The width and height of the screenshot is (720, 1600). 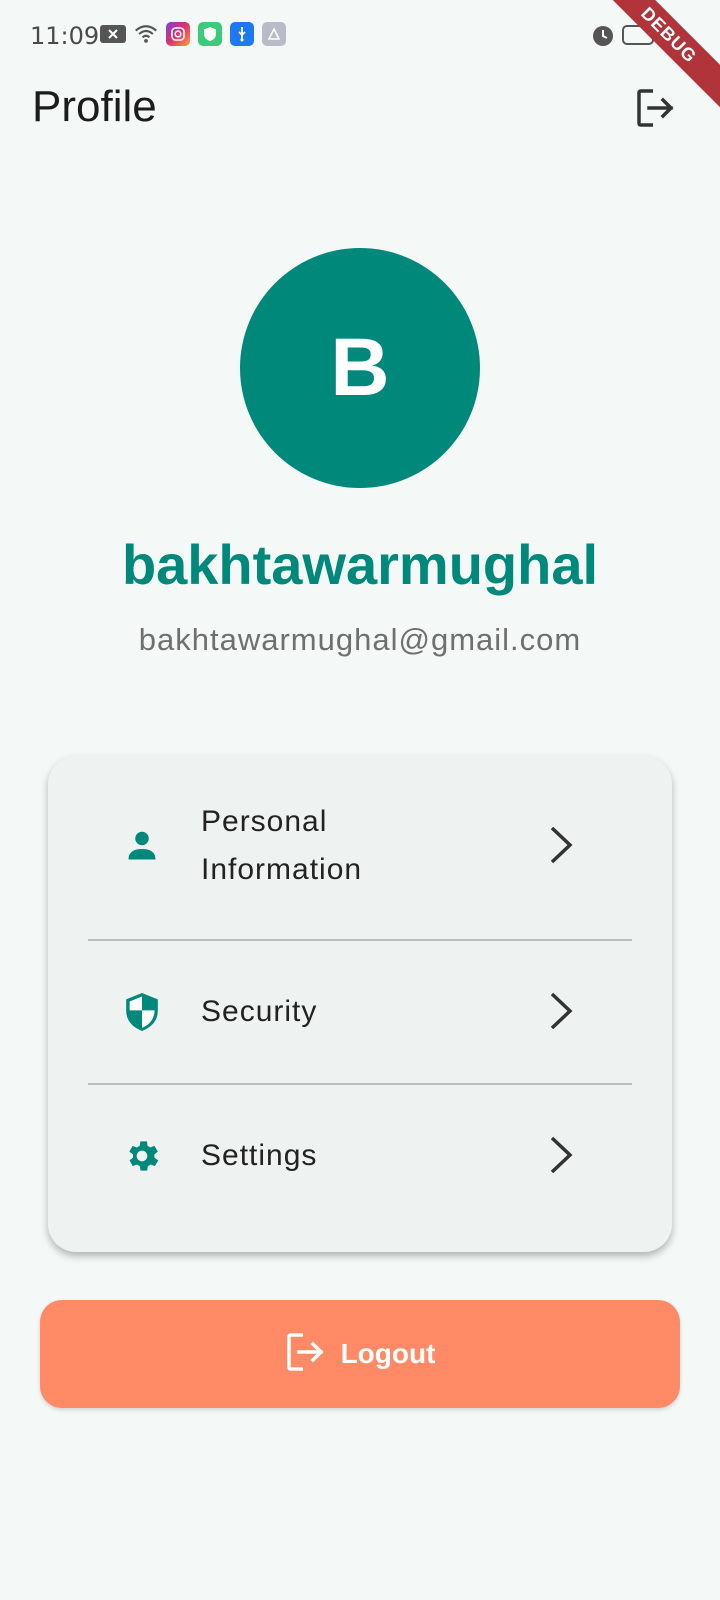 I want to click on logout-button: Logout, so click(x=360, y=1354).